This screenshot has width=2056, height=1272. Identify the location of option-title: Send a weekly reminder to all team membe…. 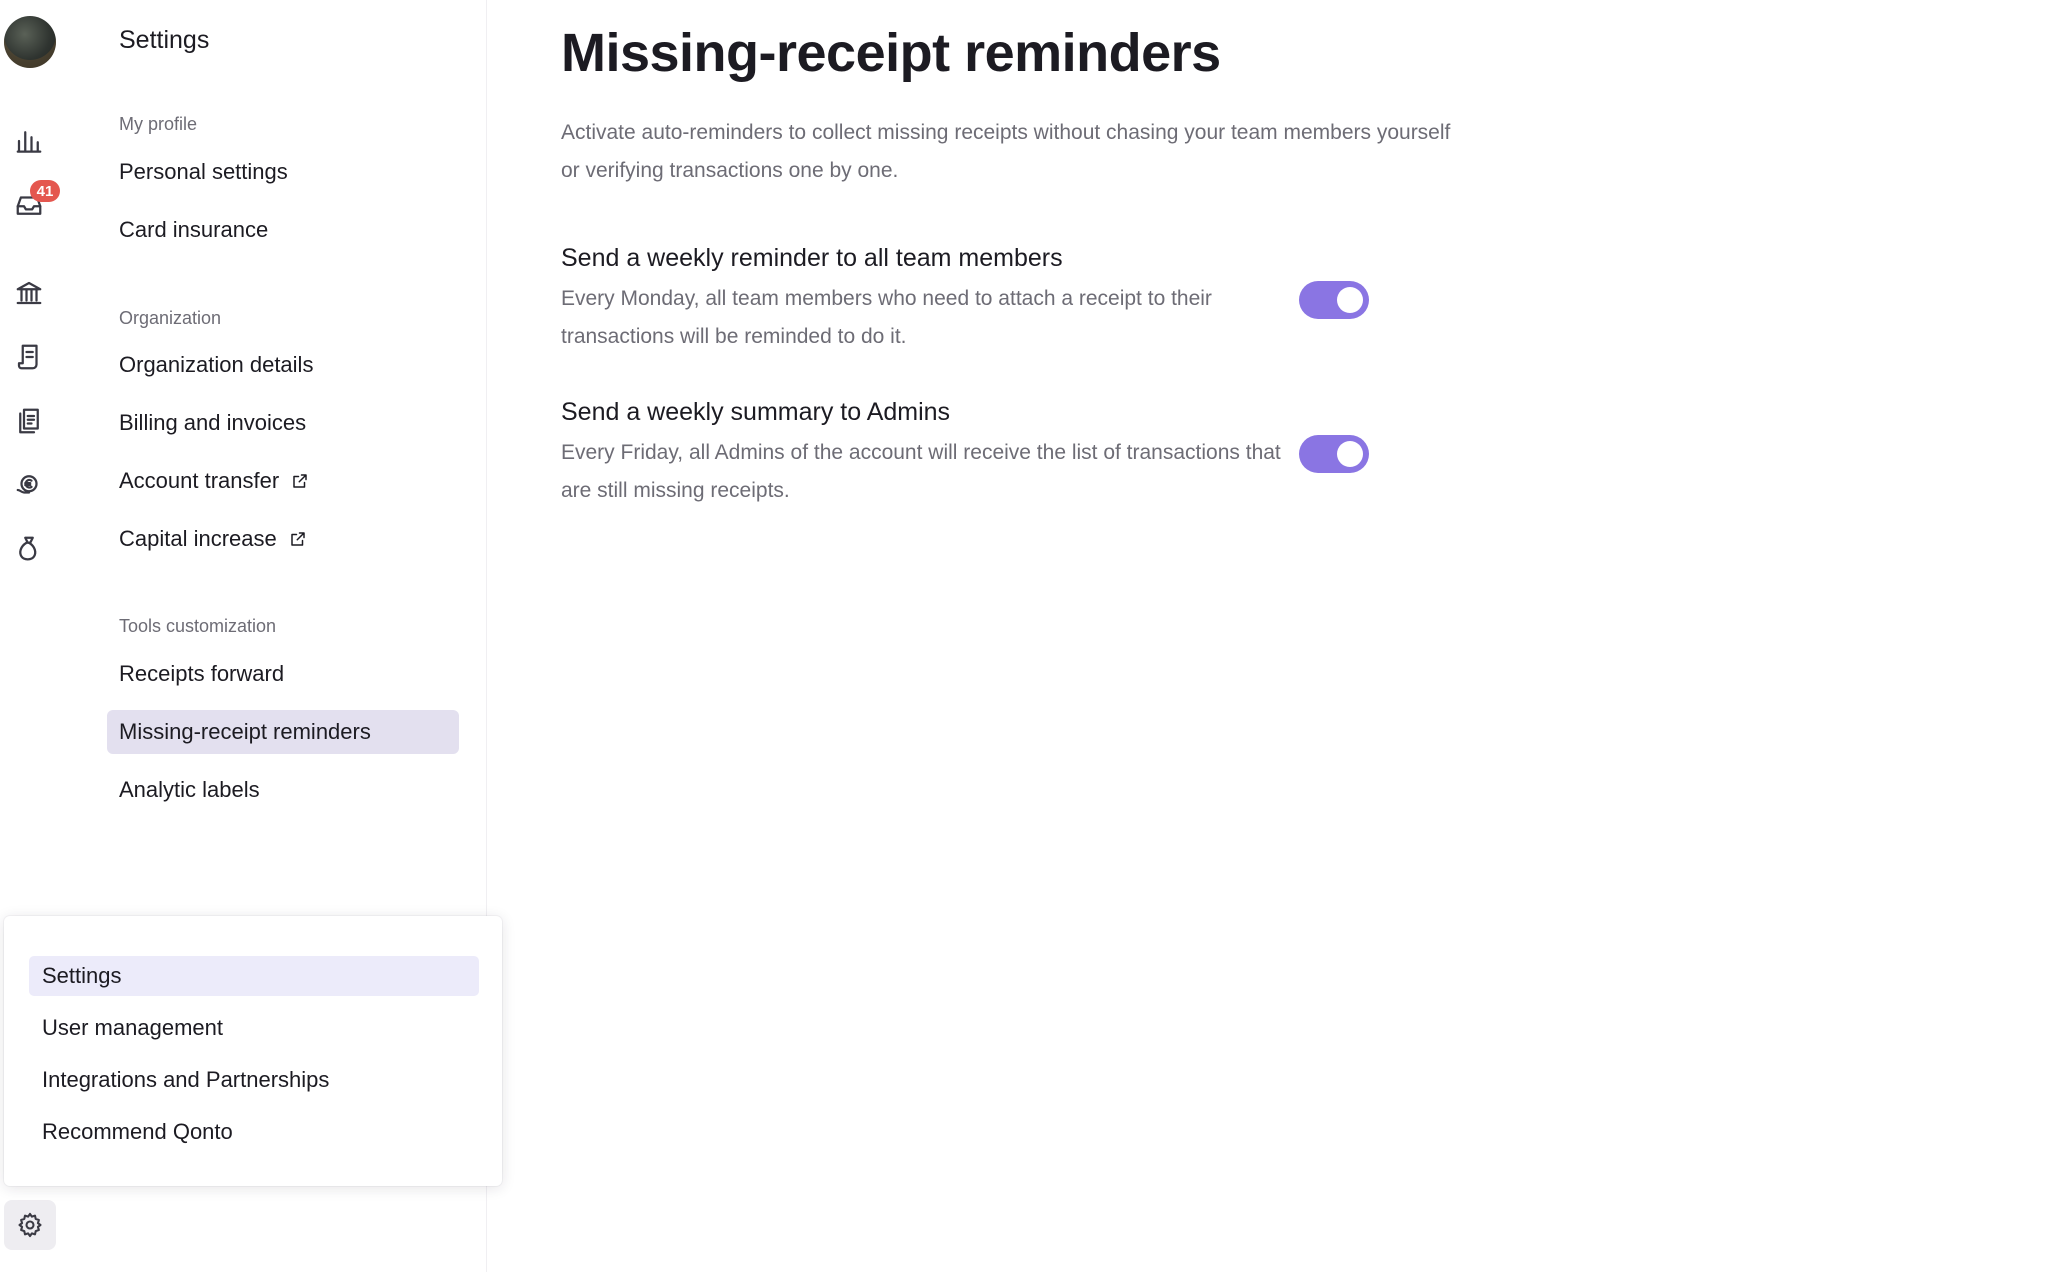
(812, 258).